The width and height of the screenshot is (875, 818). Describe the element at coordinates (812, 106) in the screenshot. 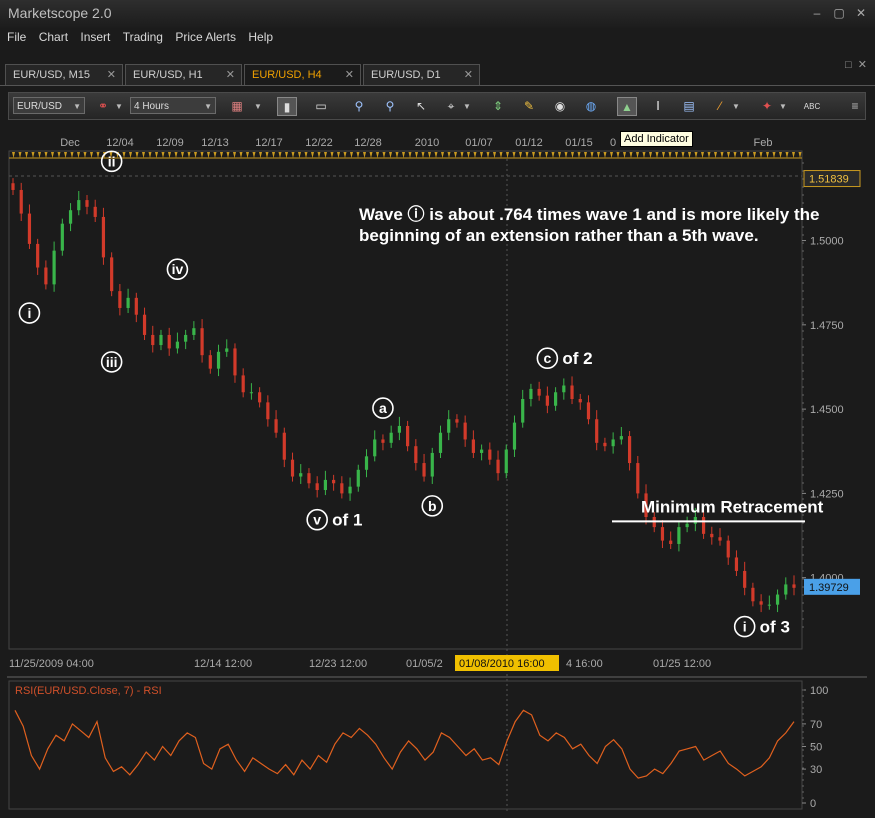

I see `abc-icon: ABC` at that location.